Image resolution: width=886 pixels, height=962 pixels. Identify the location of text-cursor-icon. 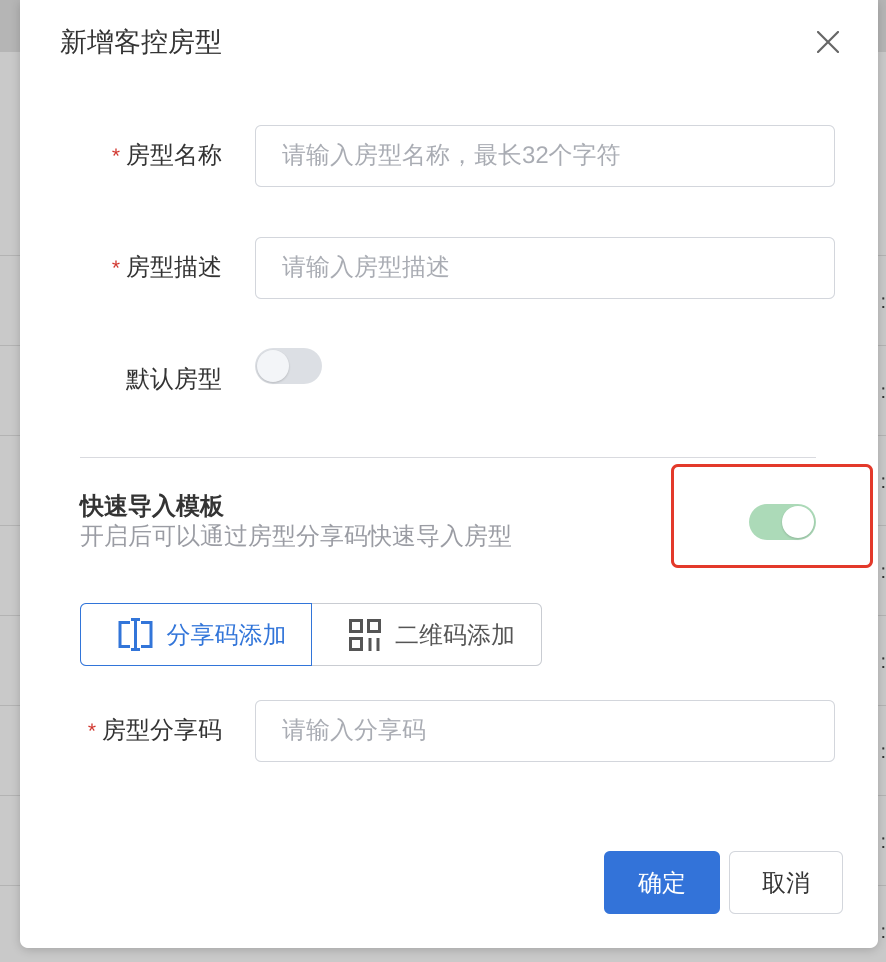
(135, 634).